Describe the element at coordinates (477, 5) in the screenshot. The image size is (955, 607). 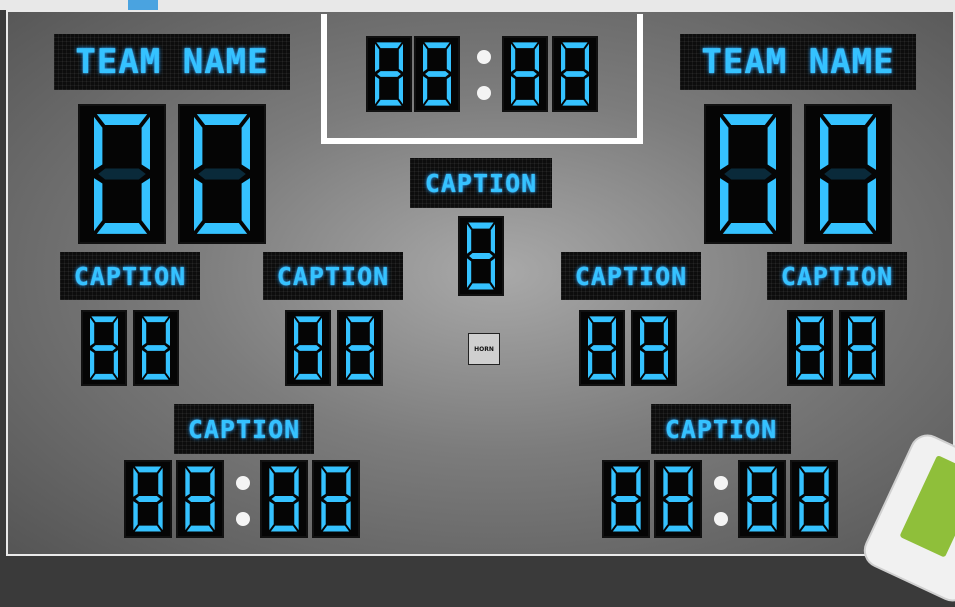
I see `top-strip` at that location.